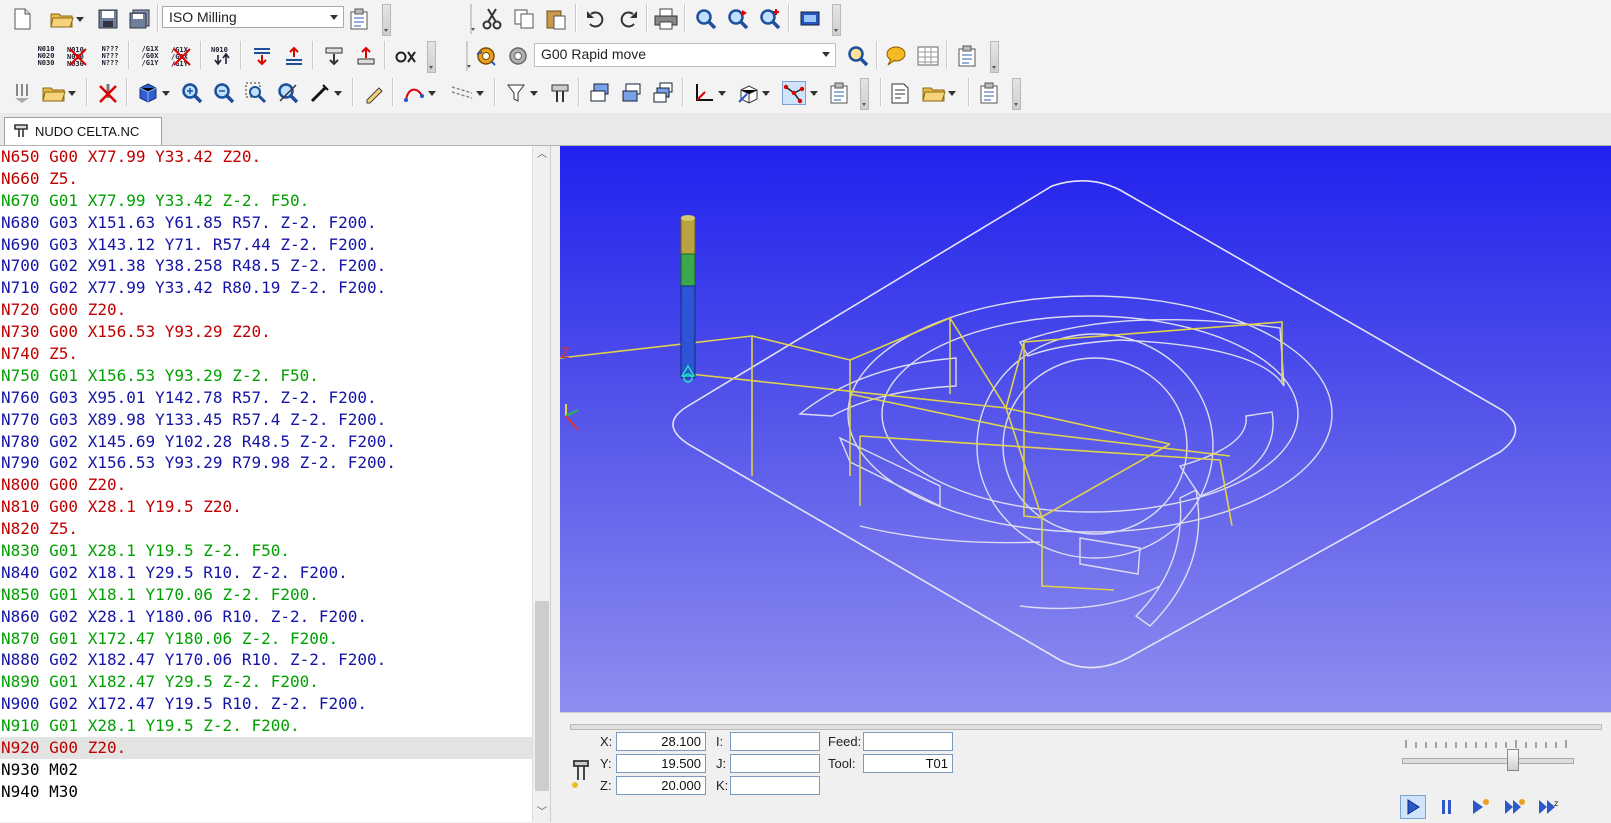  Describe the element at coordinates (1488, 761) in the screenshot. I see `speed-slider` at that location.